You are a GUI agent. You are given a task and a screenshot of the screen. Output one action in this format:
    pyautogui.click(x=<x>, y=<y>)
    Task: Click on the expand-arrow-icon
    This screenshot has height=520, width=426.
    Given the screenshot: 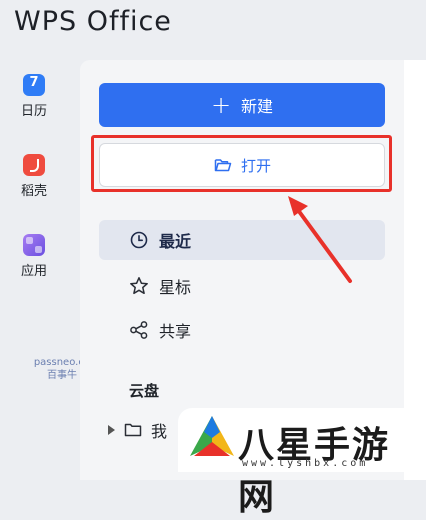 What is the action you would take?
    pyautogui.click(x=111, y=430)
    